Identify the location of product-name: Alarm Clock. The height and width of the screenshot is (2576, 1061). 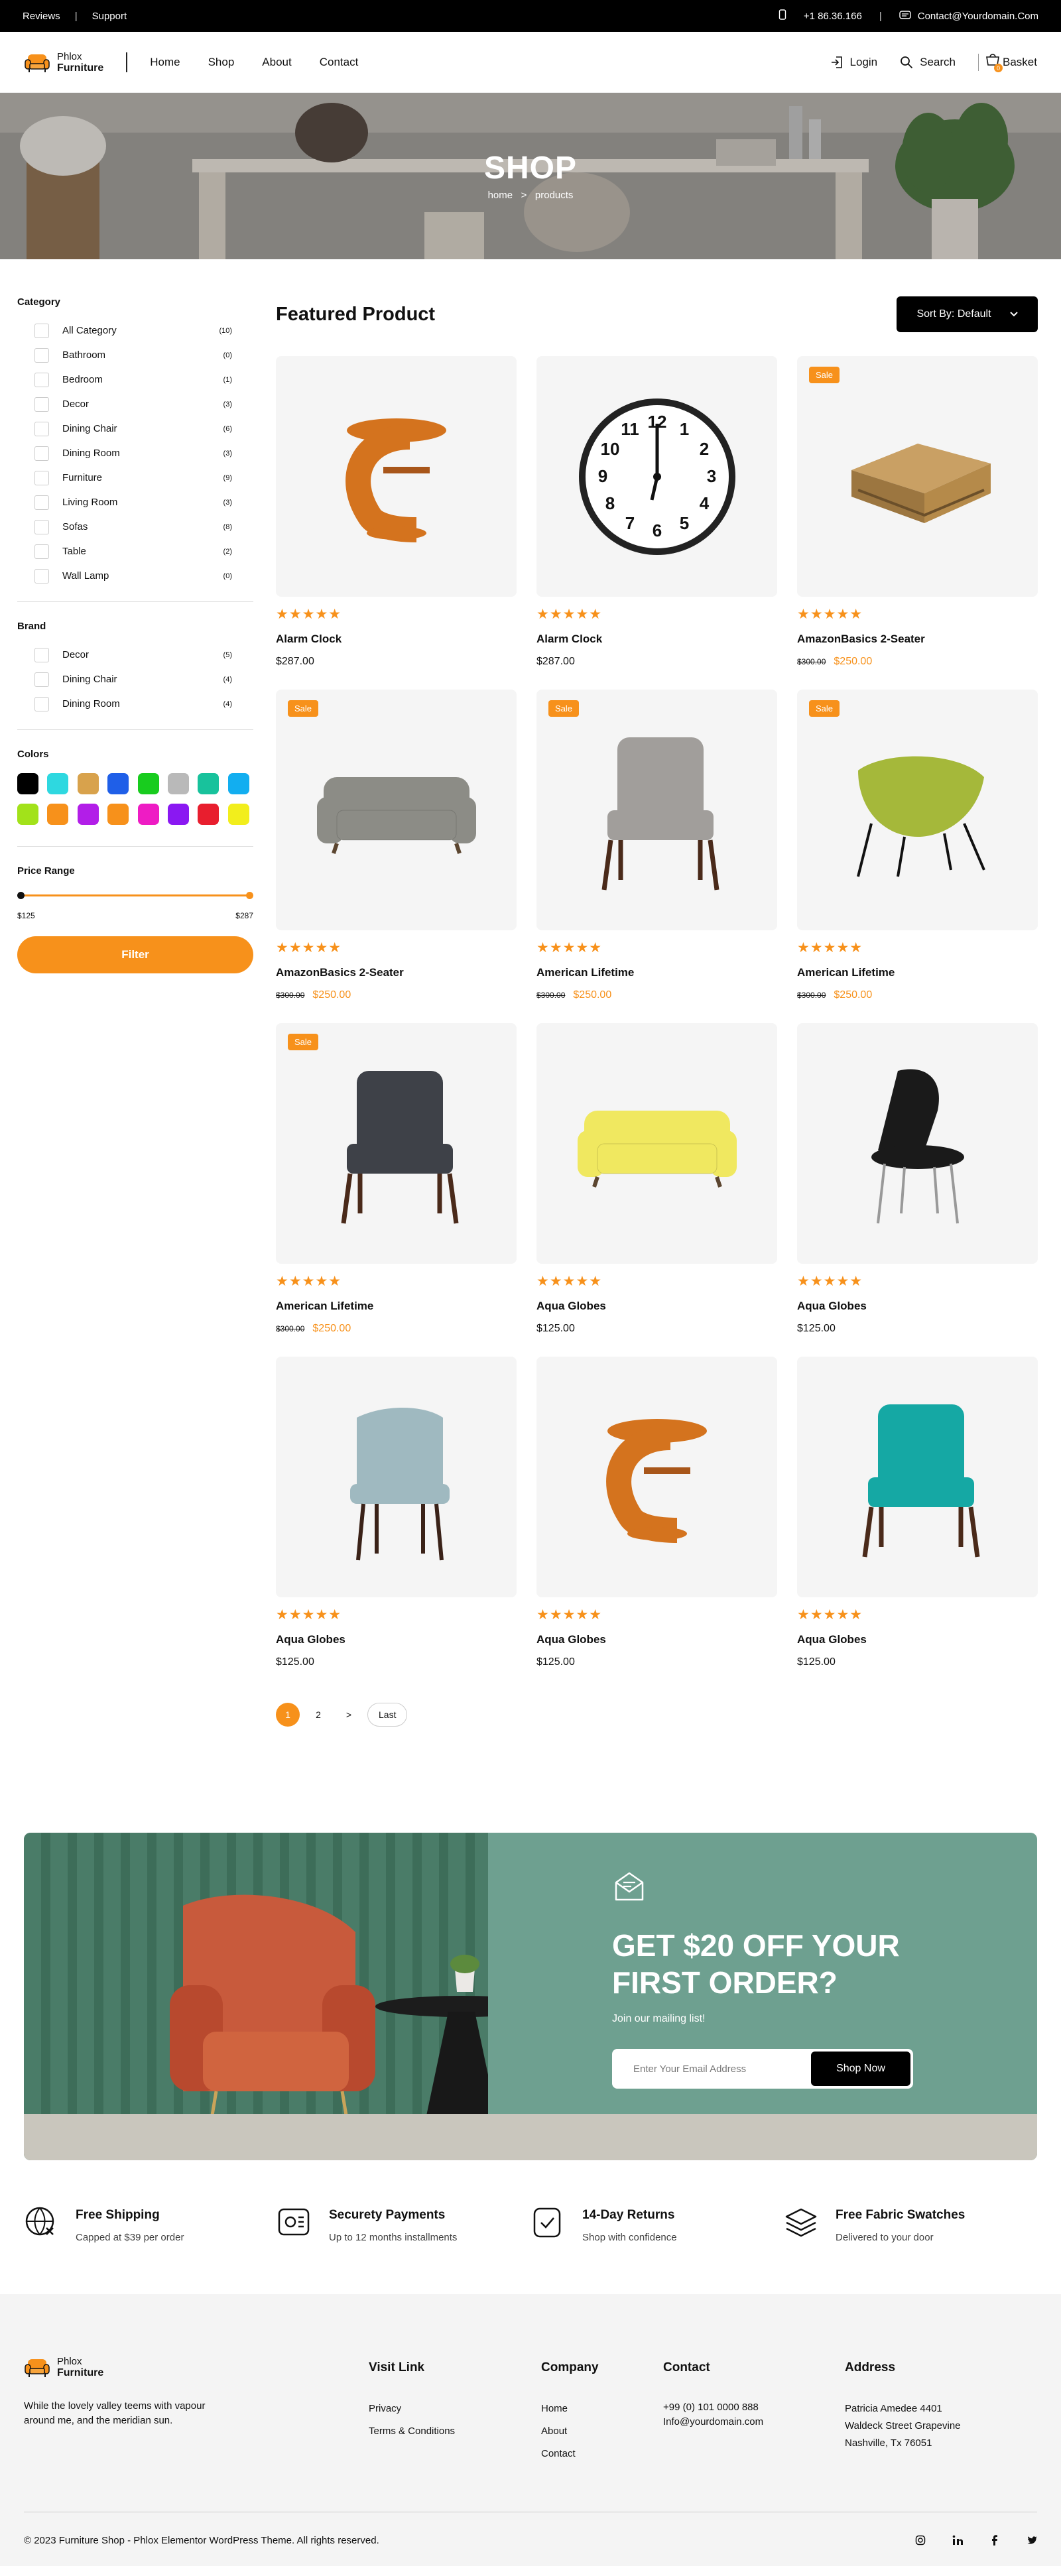
(396, 639).